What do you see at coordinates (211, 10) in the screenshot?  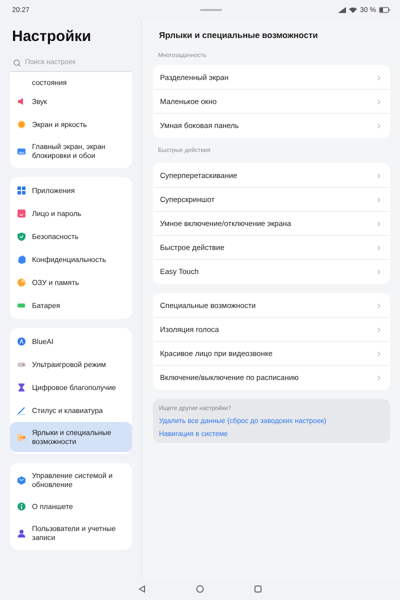 I see `drag-handle` at bounding box center [211, 10].